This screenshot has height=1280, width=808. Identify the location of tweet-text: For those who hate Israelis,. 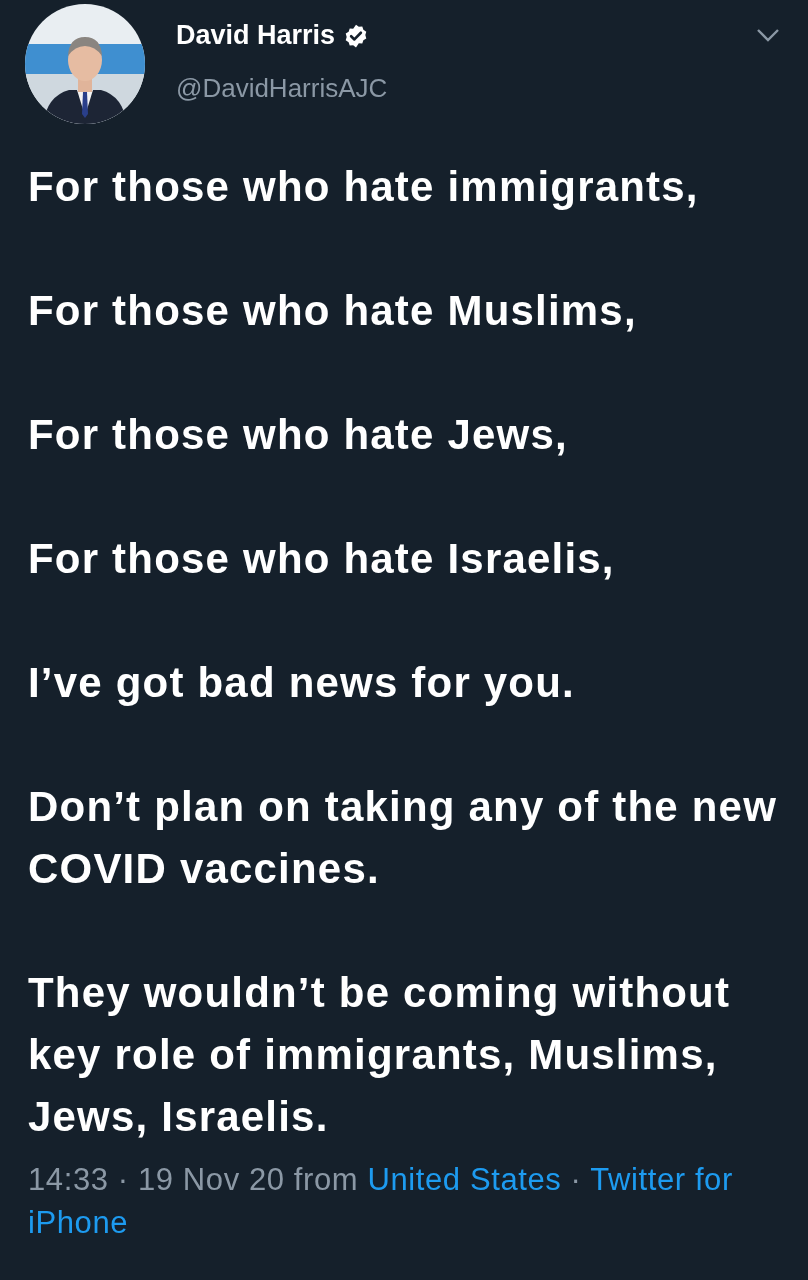
(322, 559).